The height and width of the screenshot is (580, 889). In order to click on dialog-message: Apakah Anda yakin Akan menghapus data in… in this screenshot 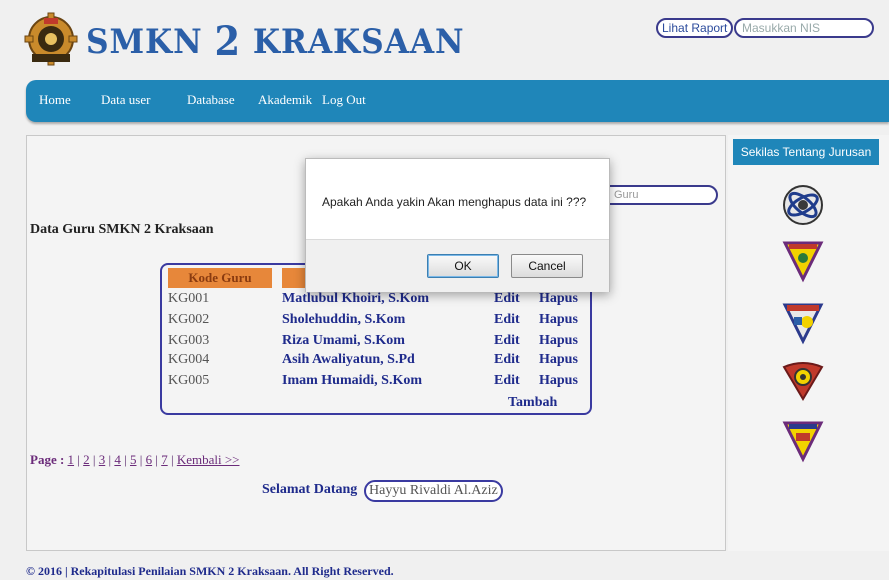, I will do `click(454, 202)`.